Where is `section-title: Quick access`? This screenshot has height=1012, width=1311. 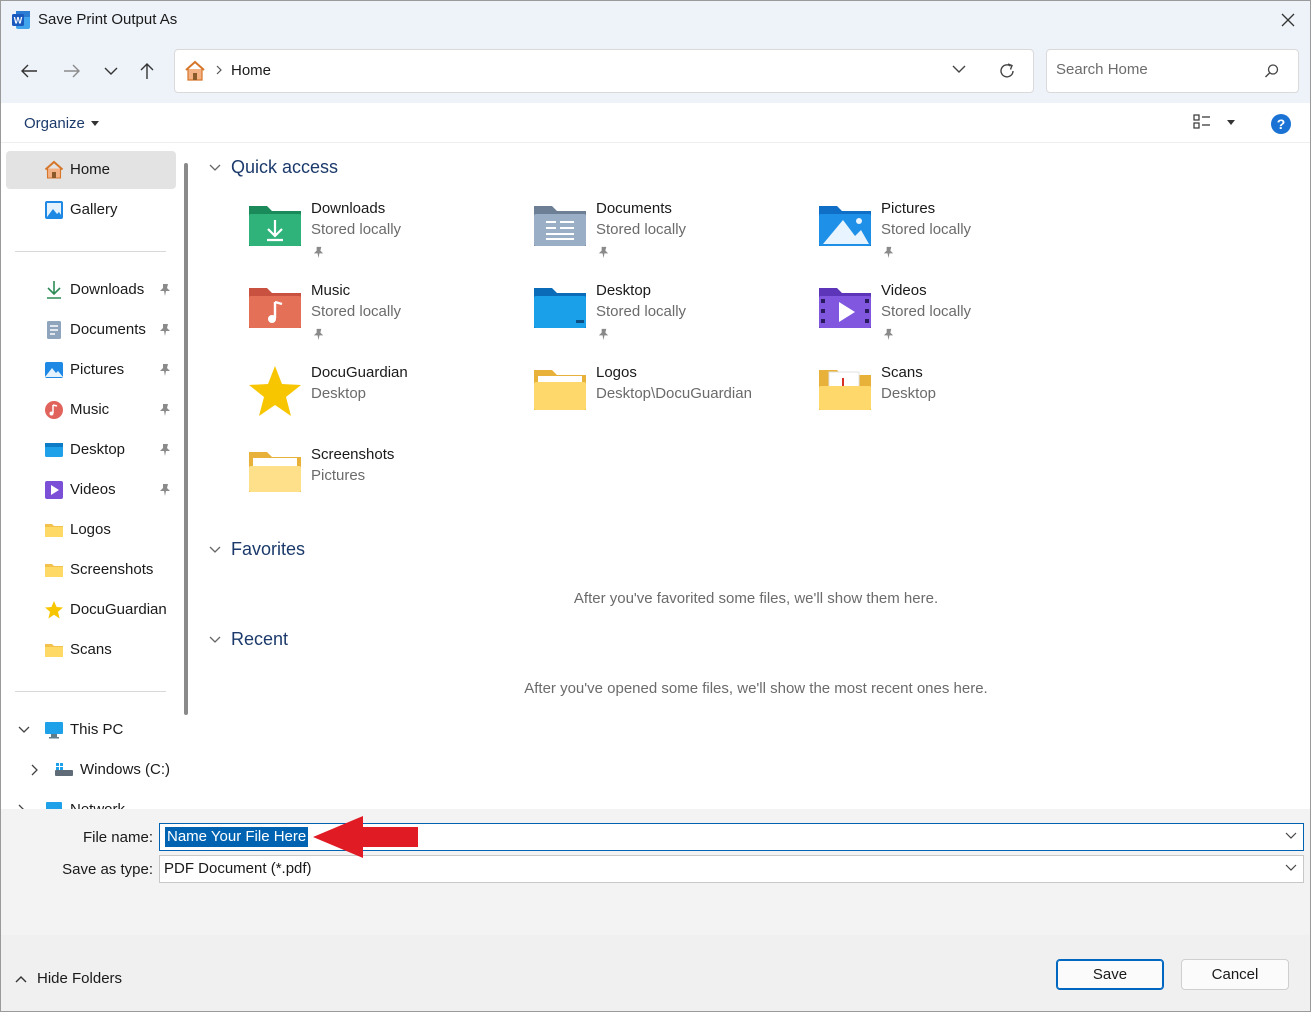
section-title: Quick access is located at coordinates (285, 167).